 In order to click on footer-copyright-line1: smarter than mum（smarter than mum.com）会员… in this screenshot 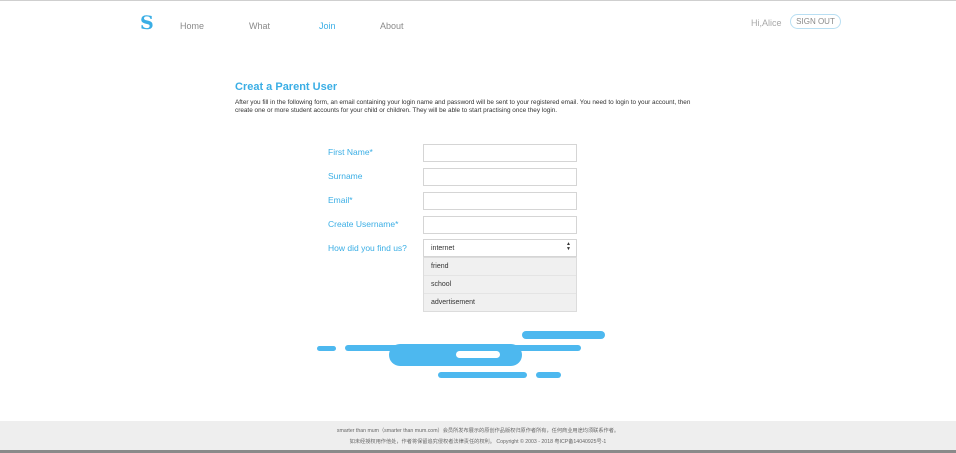, I will do `click(478, 431)`.